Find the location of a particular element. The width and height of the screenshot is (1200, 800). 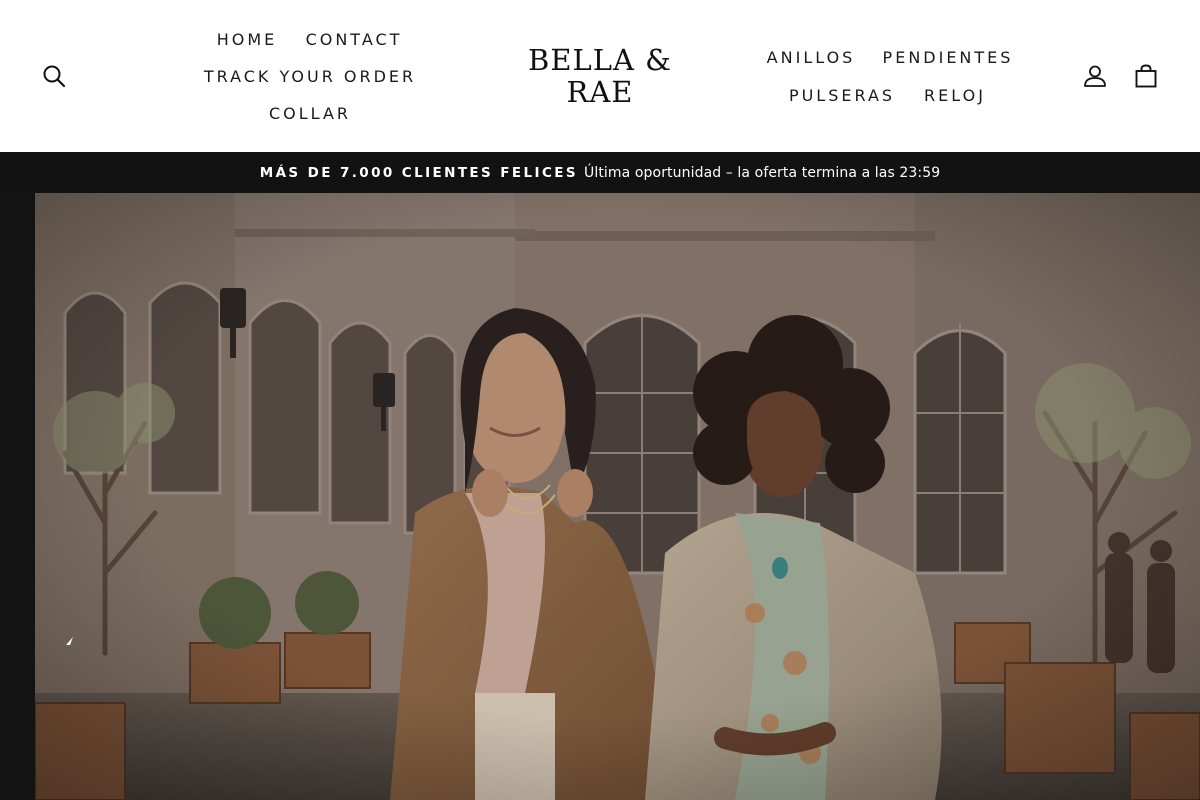

nav-pulseras: PULSERAS is located at coordinates (842, 95).